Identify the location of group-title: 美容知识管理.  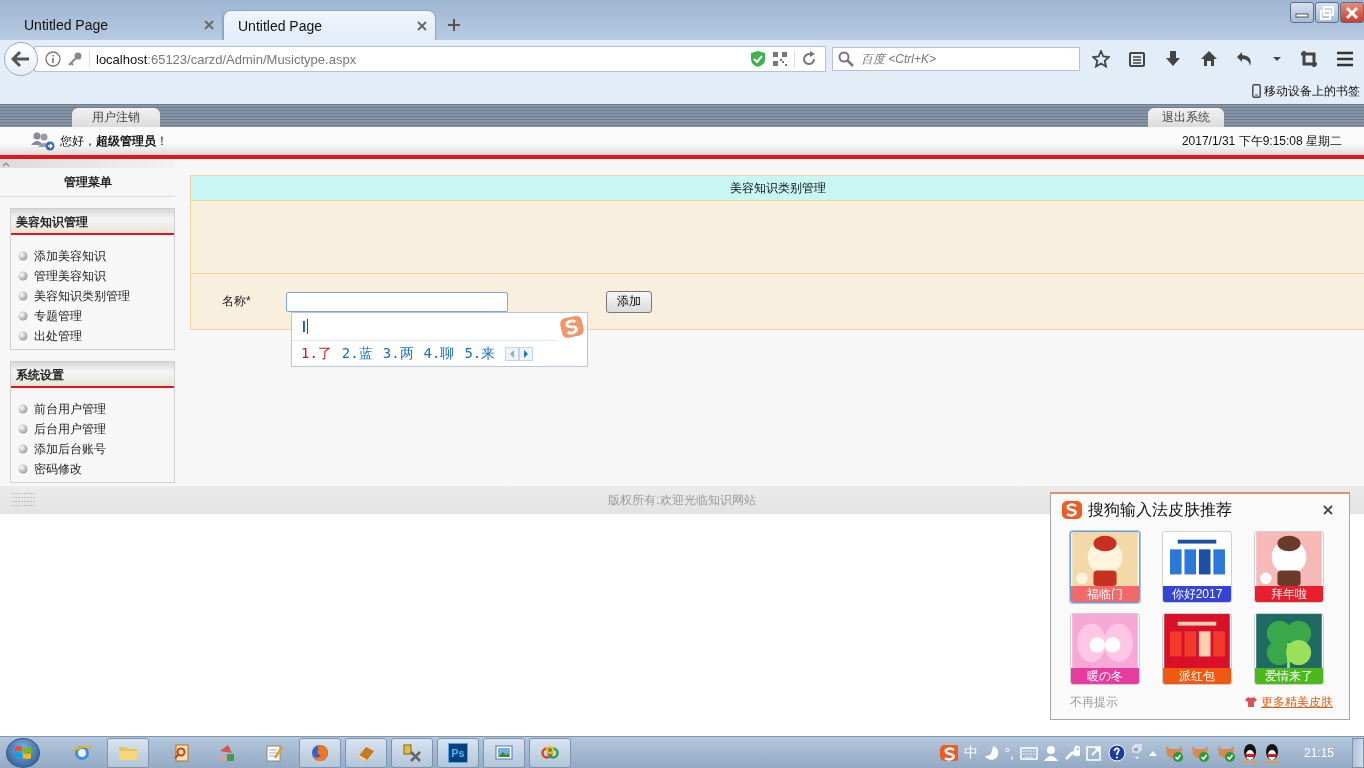
(92, 222).